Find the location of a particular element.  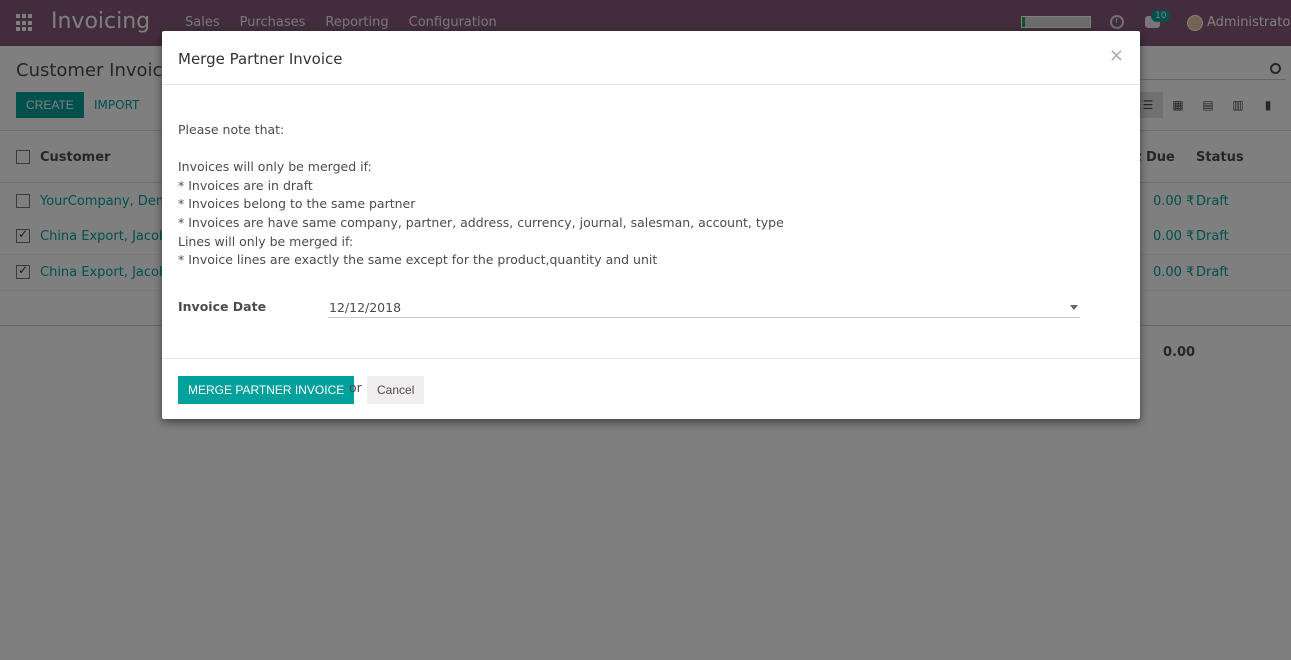

note-line: * Invoices belong to the same partner is located at coordinates (297, 204).